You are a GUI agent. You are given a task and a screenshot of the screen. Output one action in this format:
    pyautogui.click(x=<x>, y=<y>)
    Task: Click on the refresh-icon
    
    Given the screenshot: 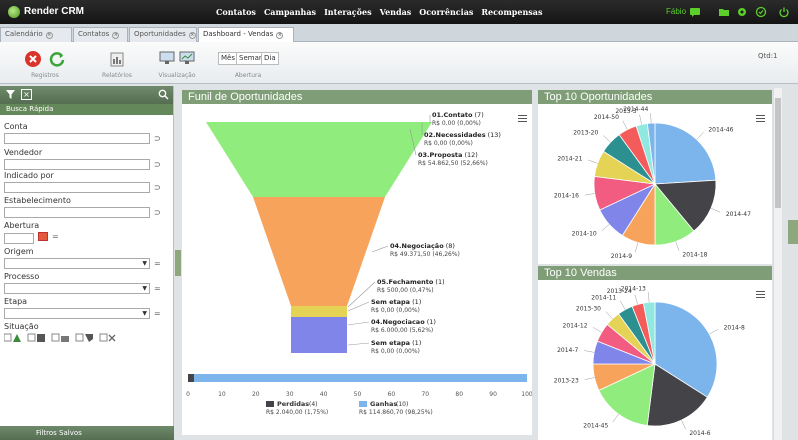 What is the action you would take?
    pyautogui.click(x=57, y=59)
    